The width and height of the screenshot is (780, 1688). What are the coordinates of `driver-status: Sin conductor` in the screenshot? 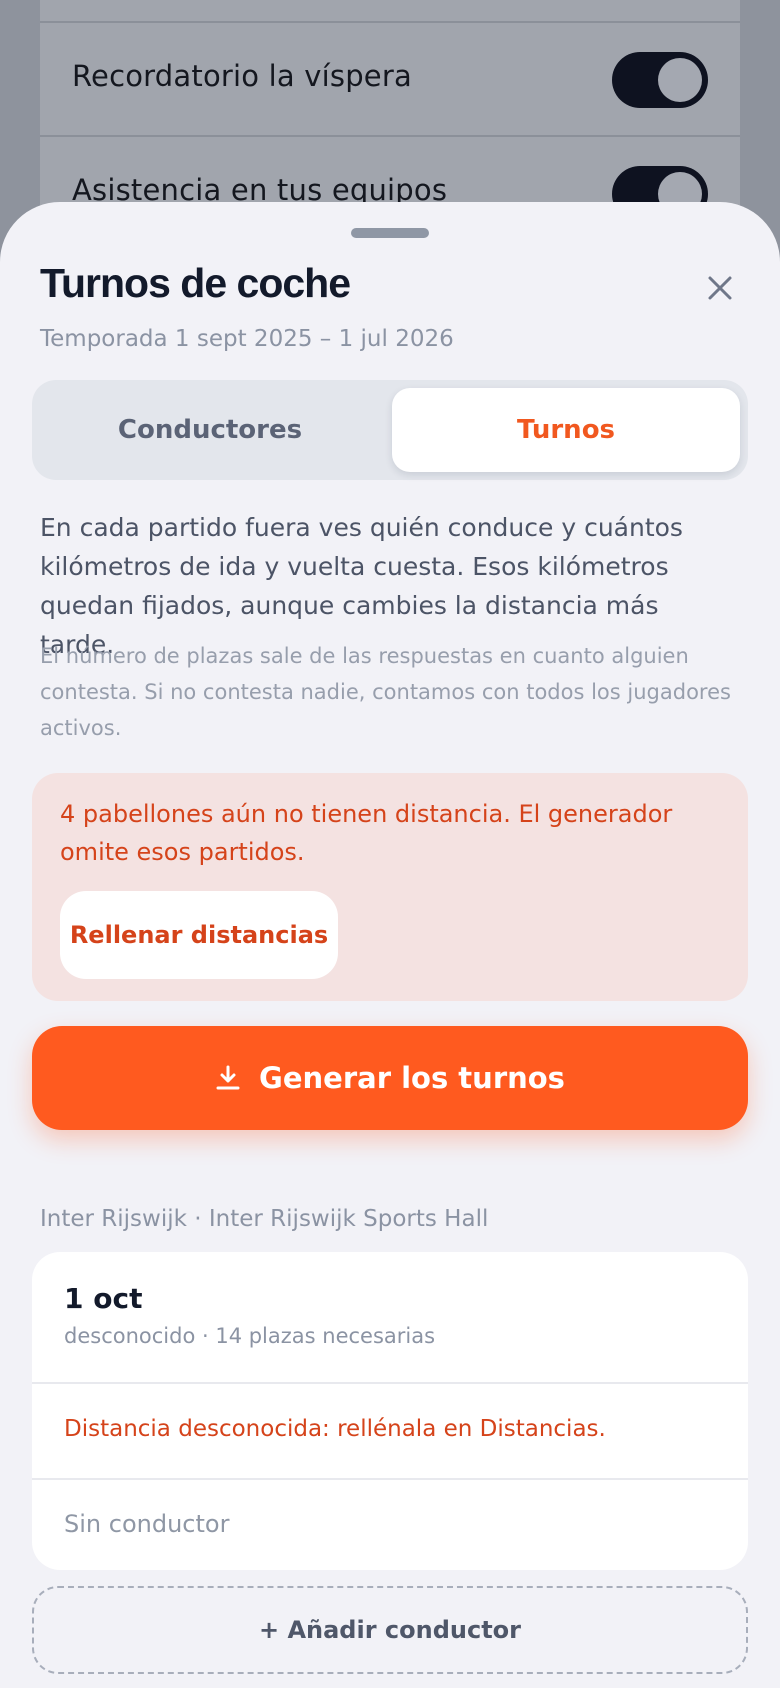 It's located at (147, 1524).